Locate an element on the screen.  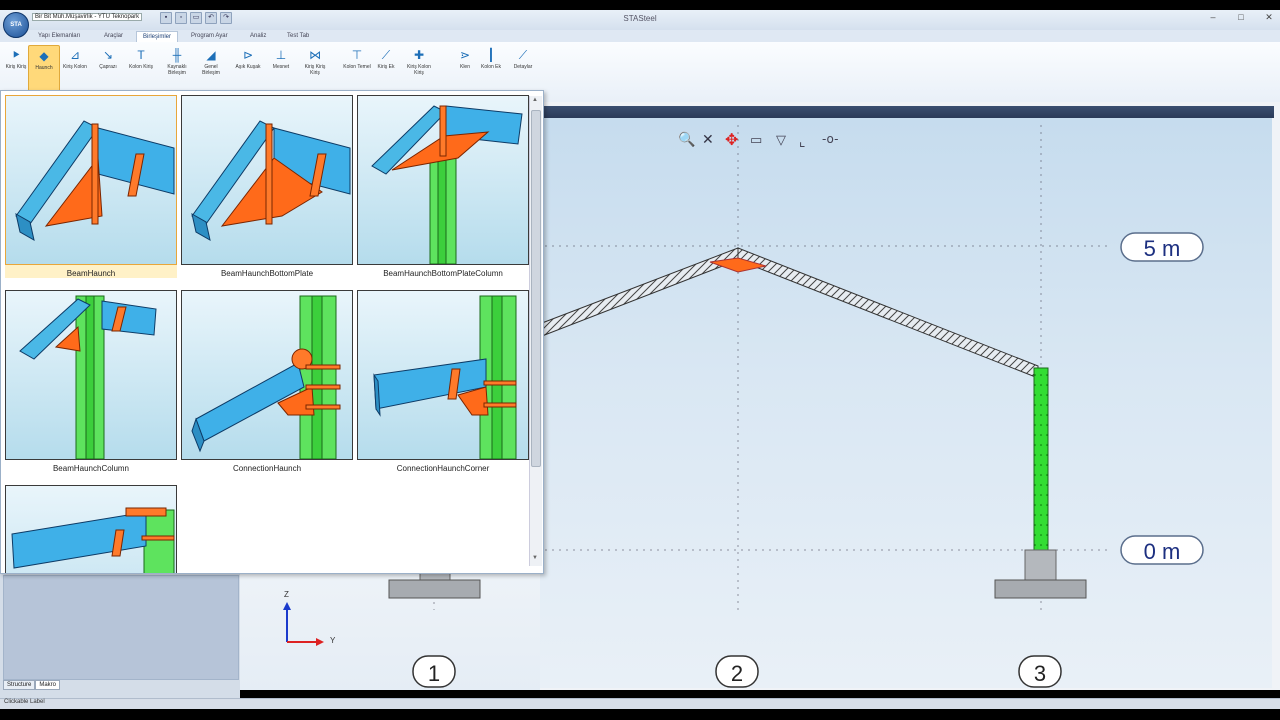
svg-text: 5 m is located at coordinates (1162, 248).